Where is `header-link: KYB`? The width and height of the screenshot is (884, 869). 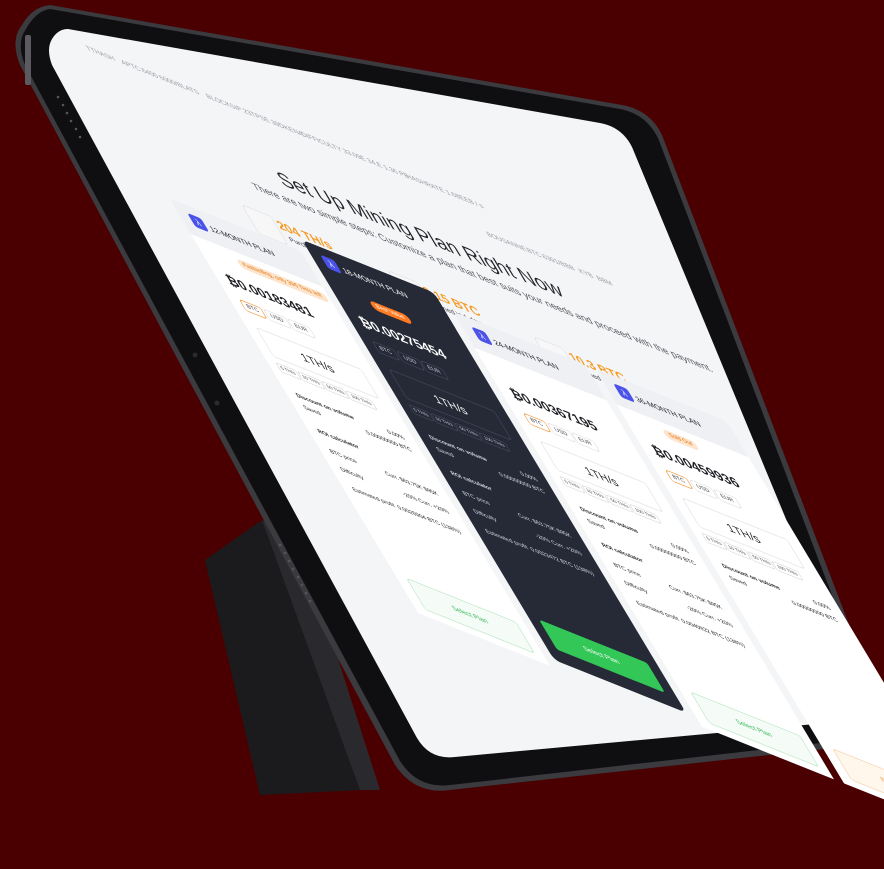
header-link: KYB is located at coordinates (586, 274).